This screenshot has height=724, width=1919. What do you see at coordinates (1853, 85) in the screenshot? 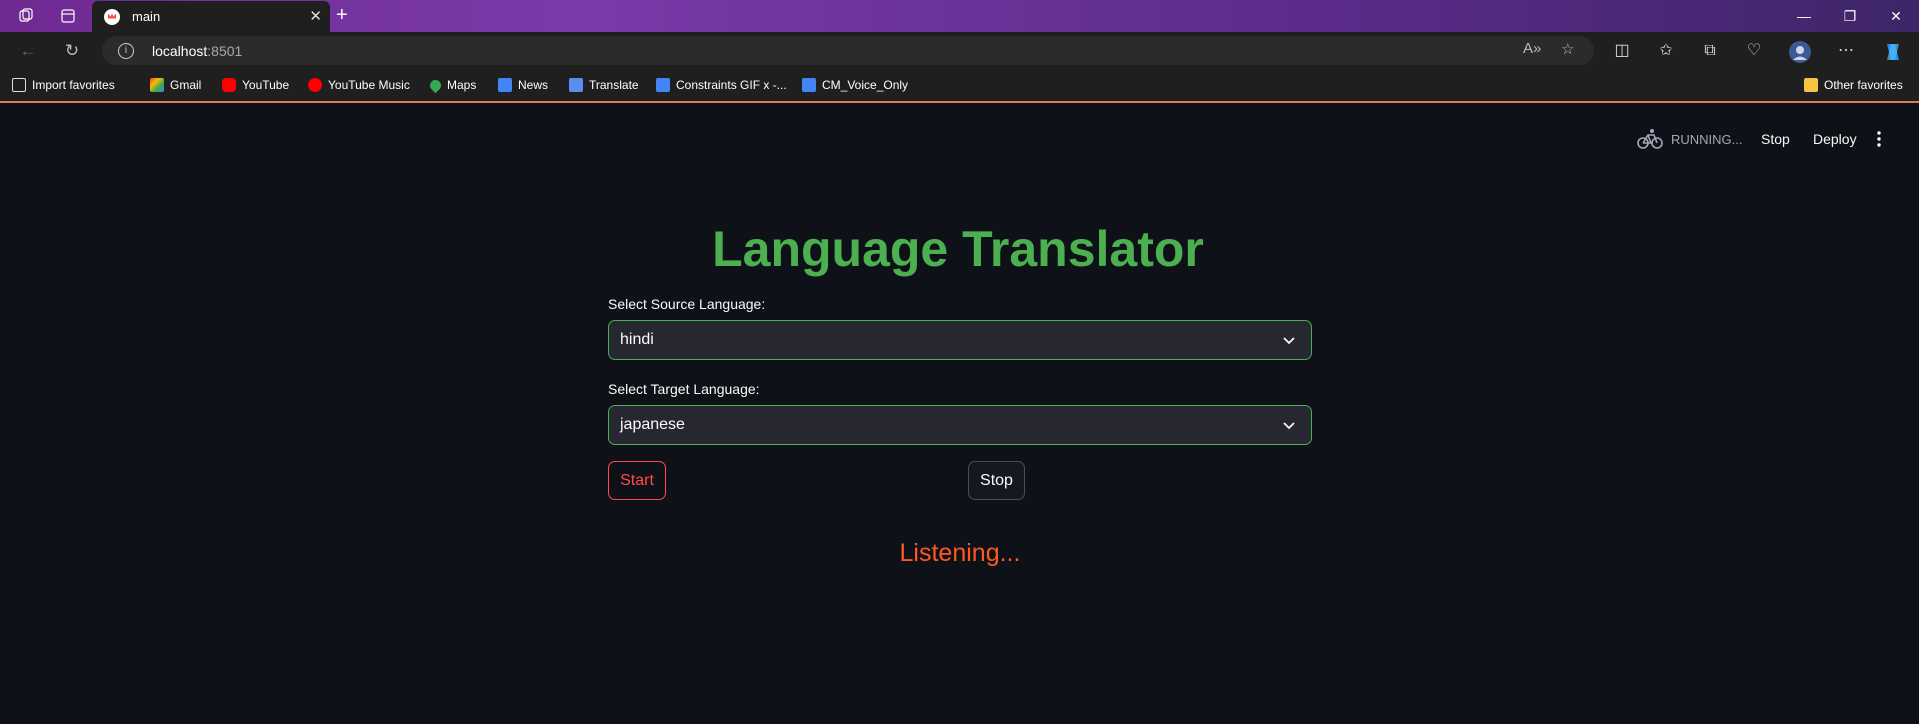
I see `bookmark-other-favorites: Other favorites` at bounding box center [1853, 85].